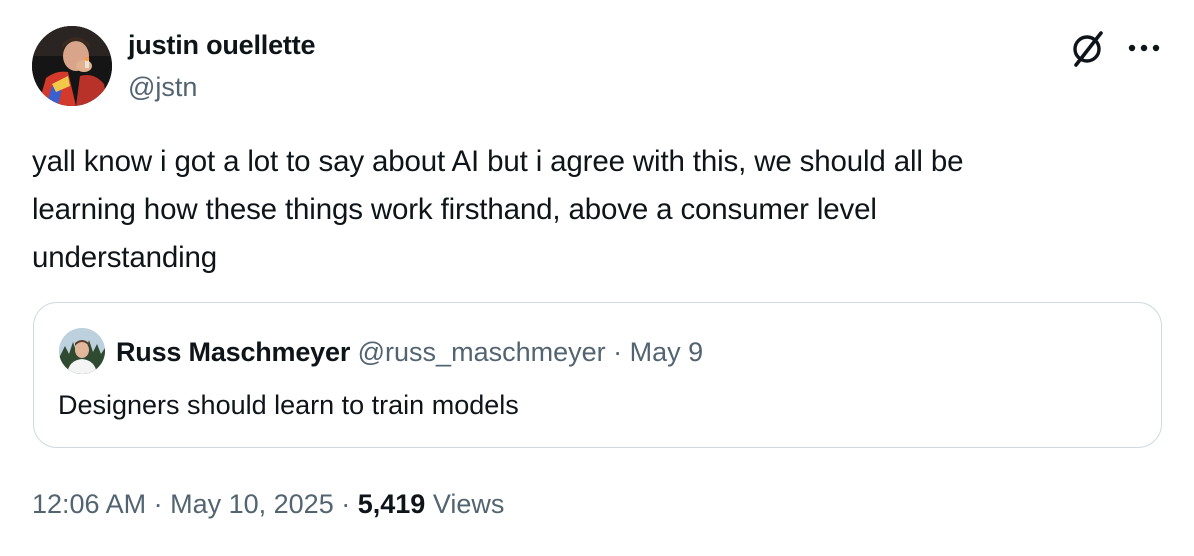 This screenshot has width=1194, height=556. Describe the element at coordinates (392, 504) in the screenshot. I see `views-count: 5,419` at that location.